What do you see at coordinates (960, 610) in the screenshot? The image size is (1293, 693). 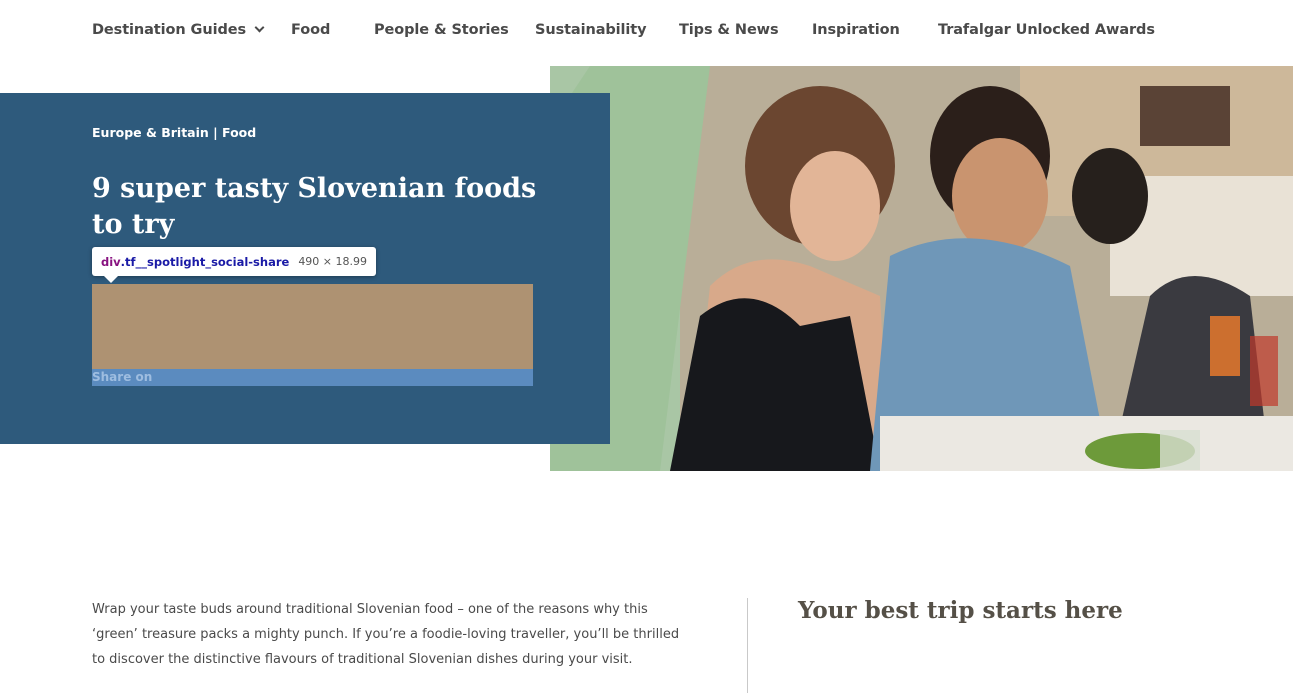 I see `sidebar-heading: Your best trip starts here` at bounding box center [960, 610].